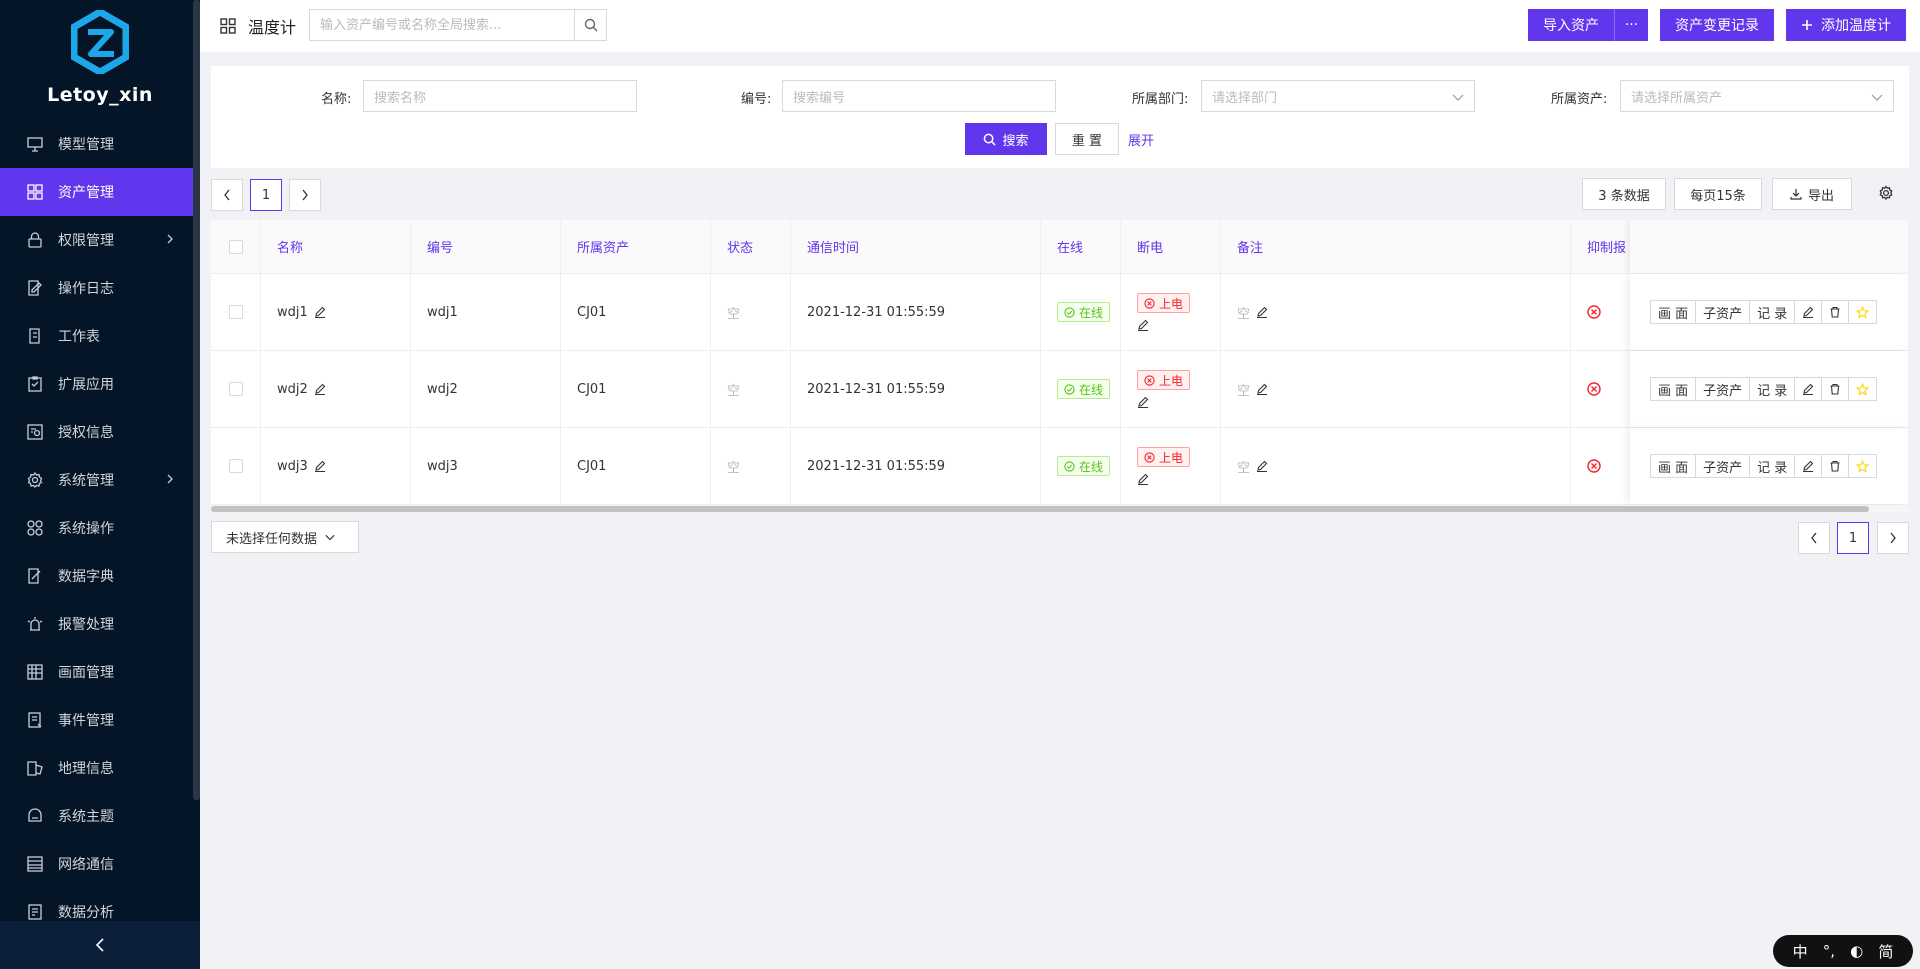 Image resolution: width=1920 pixels, height=969 pixels. What do you see at coordinates (751, 246) in the screenshot?
I see `col-status: 状态` at bounding box center [751, 246].